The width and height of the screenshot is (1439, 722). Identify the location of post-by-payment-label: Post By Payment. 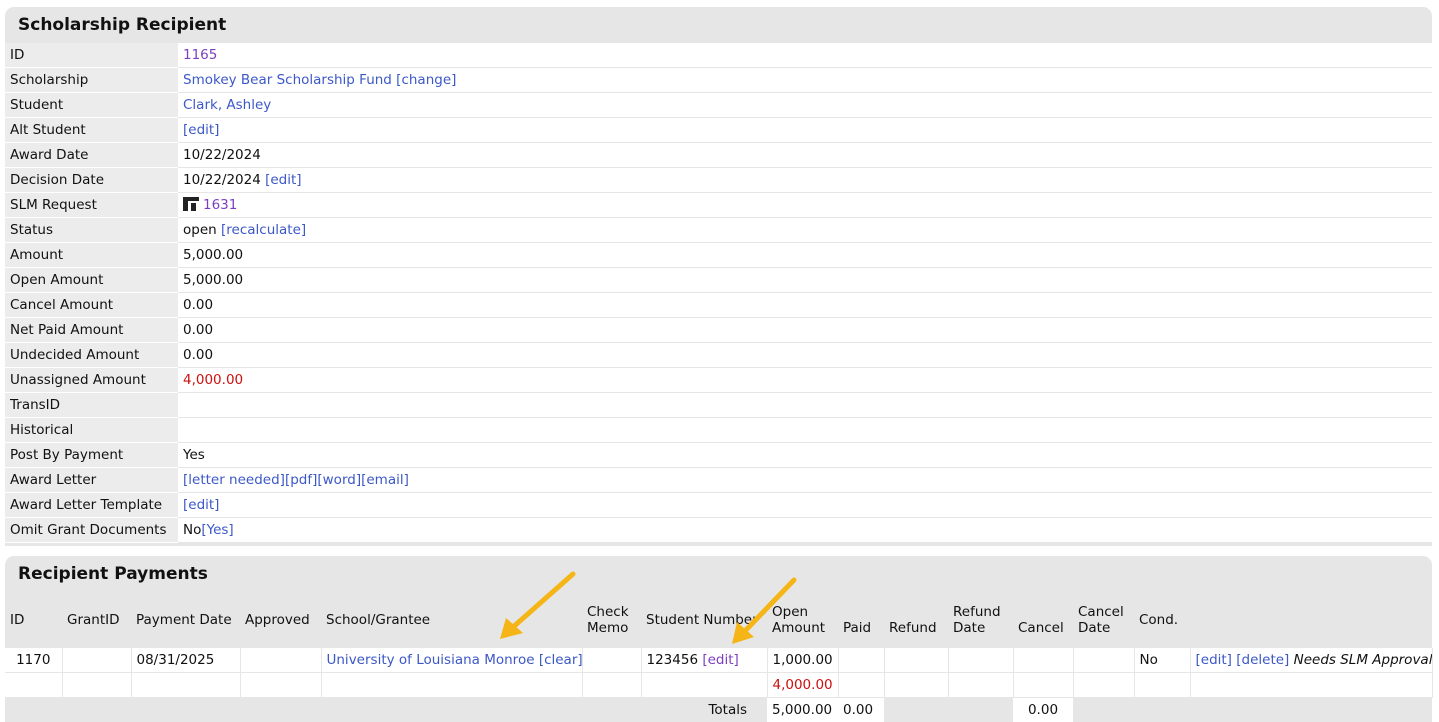
(91, 455).